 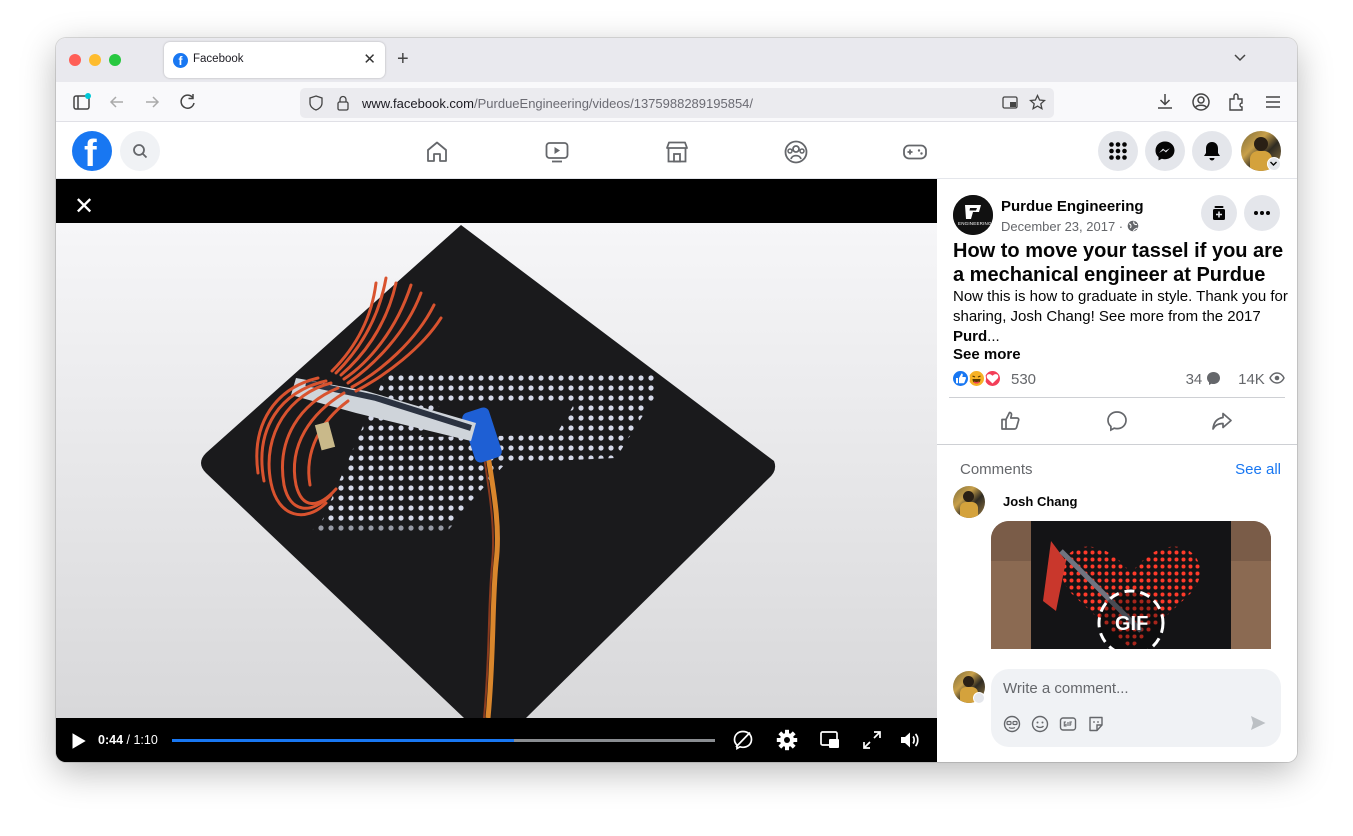 I want to click on sticker-icon, so click(x=1096, y=724).